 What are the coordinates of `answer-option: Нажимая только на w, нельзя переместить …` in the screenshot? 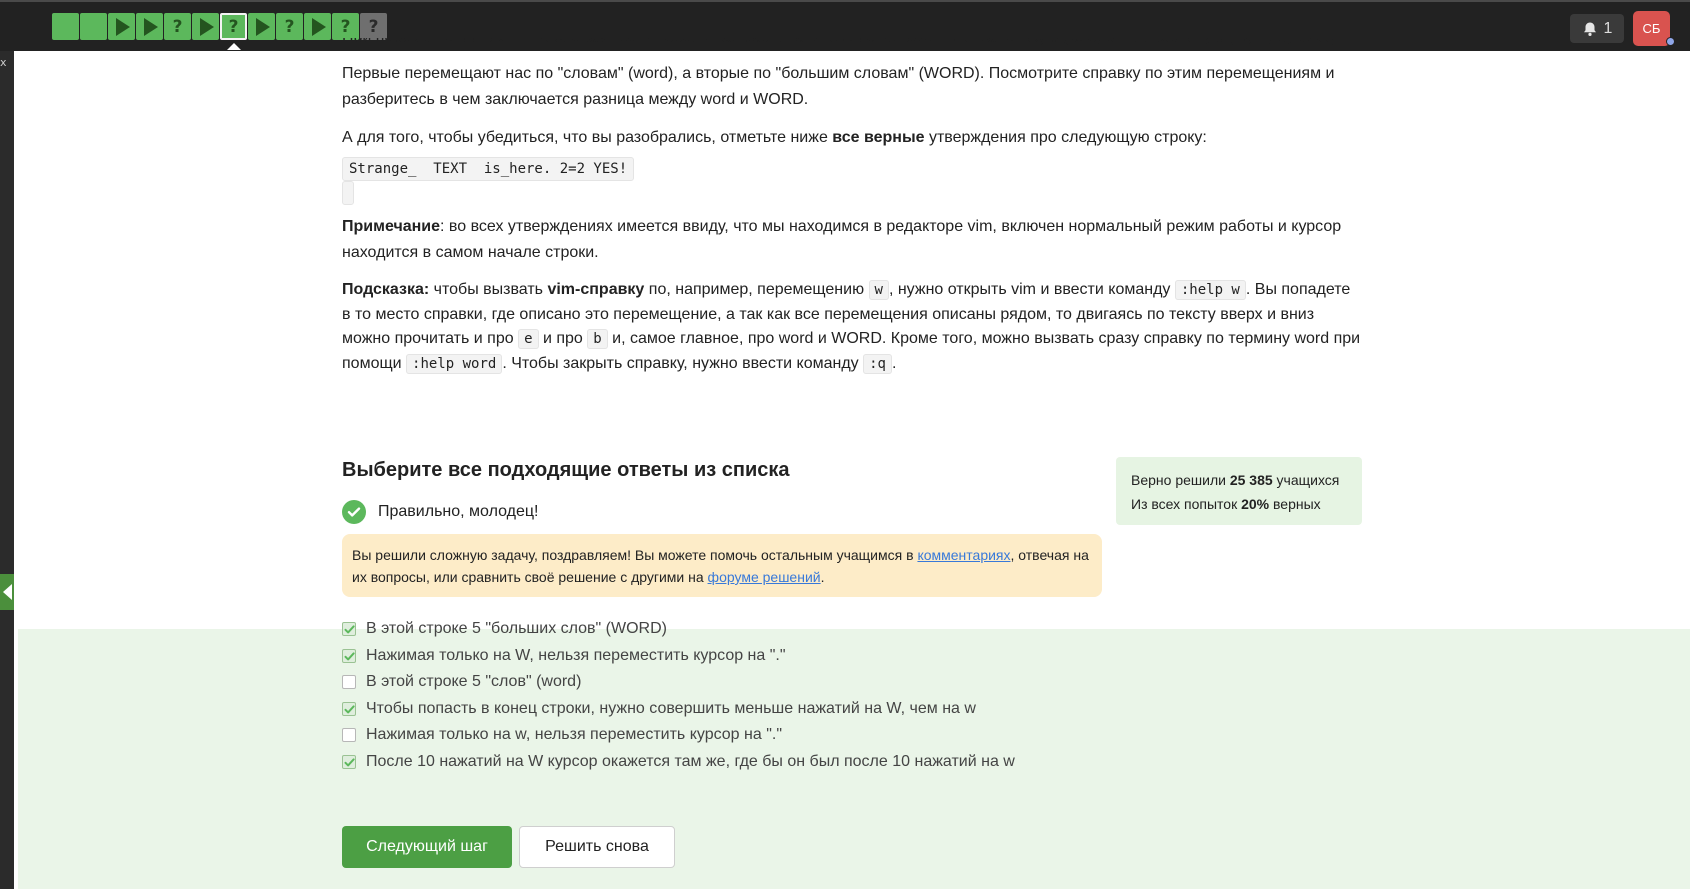 It's located at (562, 735).